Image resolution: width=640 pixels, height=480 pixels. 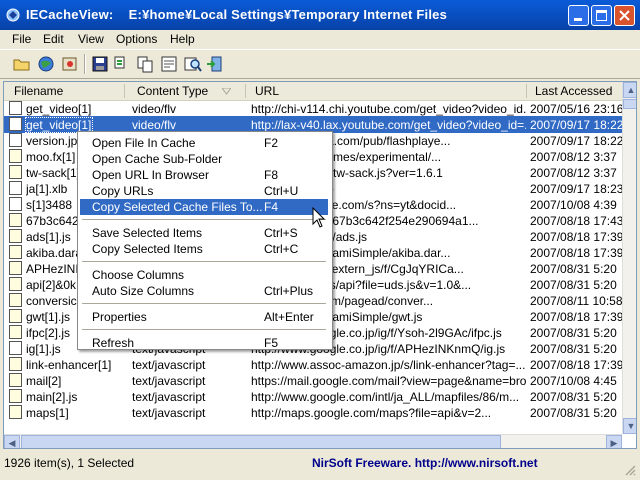 What do you see at coordinates (261, 441) in the screenshot?
I see `horizontal-scroll-thumb` at bounding box center [261, 441].